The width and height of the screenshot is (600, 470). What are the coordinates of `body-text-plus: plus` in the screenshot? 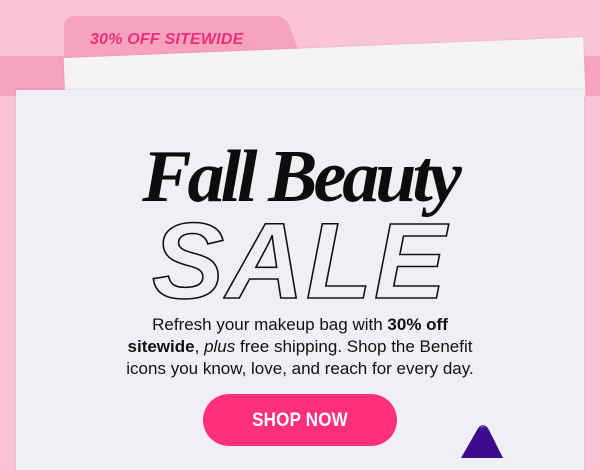 It's located at (220, 346).